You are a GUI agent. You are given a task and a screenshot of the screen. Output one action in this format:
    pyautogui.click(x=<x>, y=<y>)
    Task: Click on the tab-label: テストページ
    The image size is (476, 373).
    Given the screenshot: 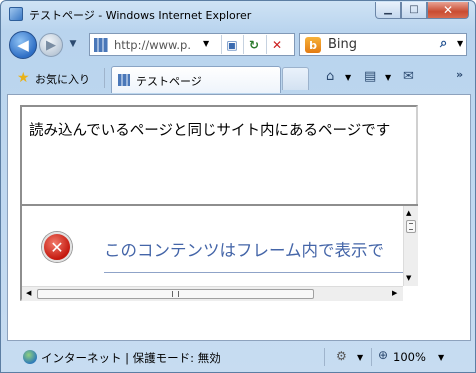 What is the action you would take?
    pyautogui.click(x=169, y=81)
    